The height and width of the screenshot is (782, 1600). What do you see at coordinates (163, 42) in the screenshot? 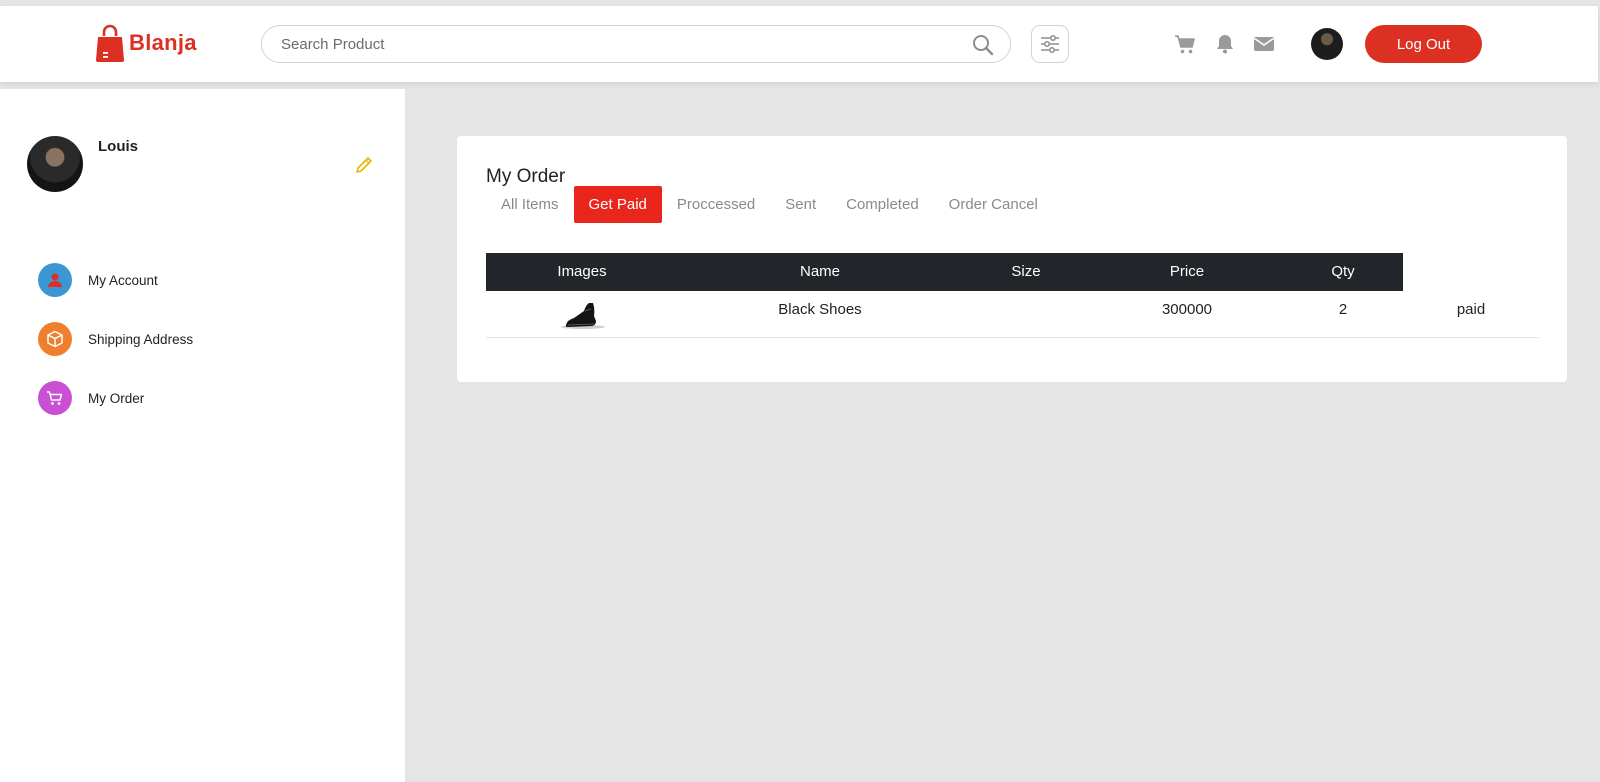
I see `logo-text: Blanja` at bounding box center [163, 42].